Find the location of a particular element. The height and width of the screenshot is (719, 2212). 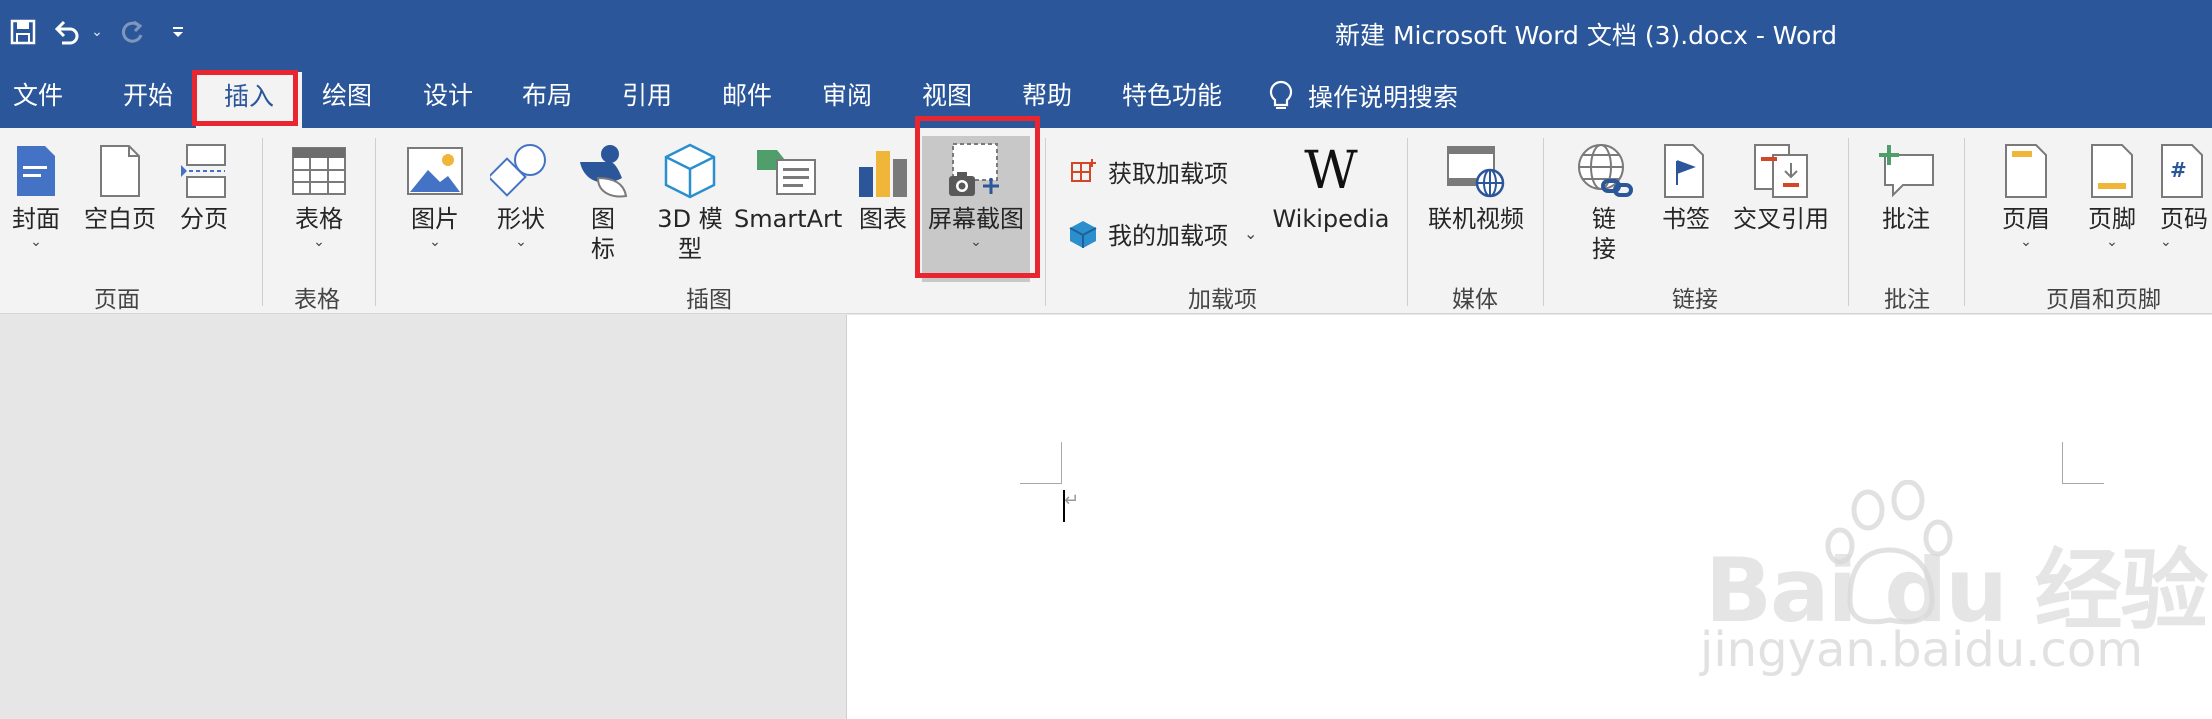

tab-mailings: 邮件 is located at coordinates (747, 96).